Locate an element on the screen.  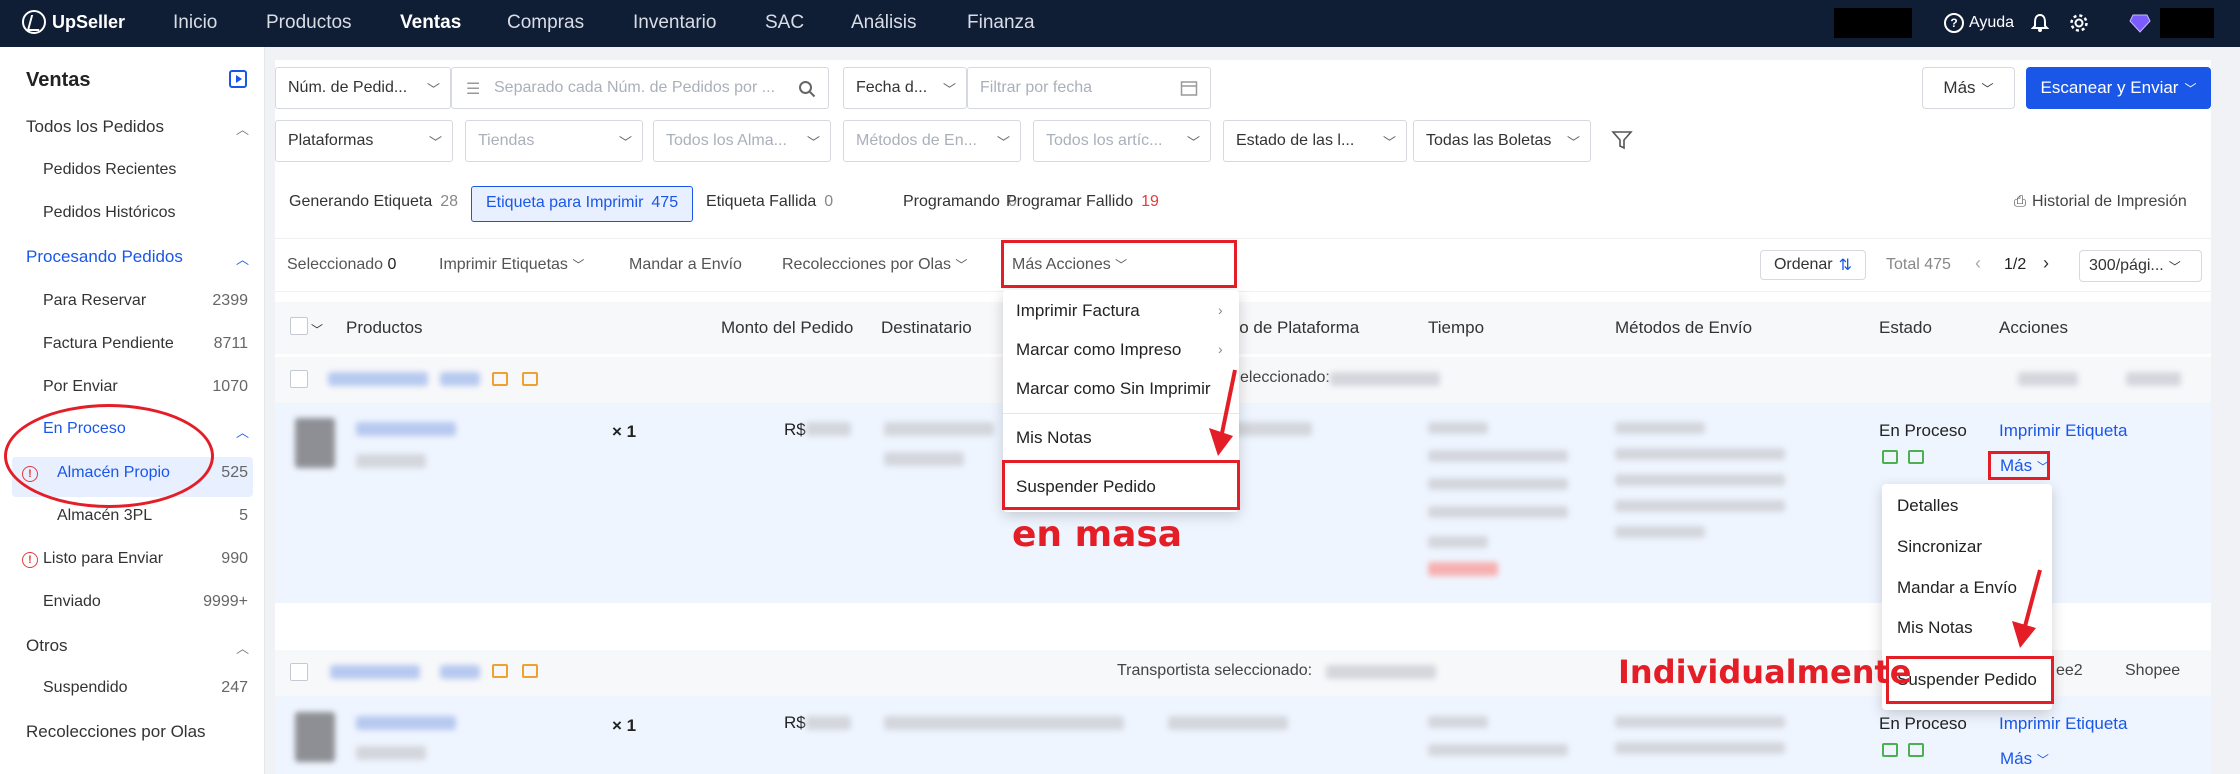
sidebar-group-others: Otros is located at coordinates (47, 646).